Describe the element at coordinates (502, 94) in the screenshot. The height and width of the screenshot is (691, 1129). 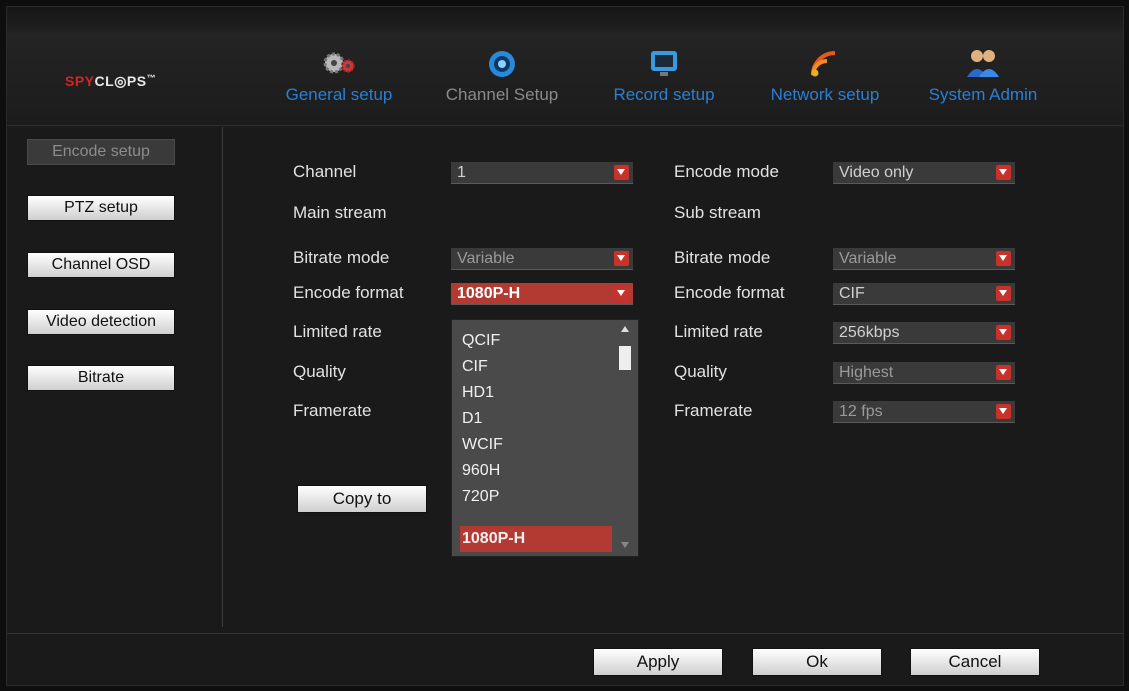
I see `nav-label: Channel Setup` at that location.